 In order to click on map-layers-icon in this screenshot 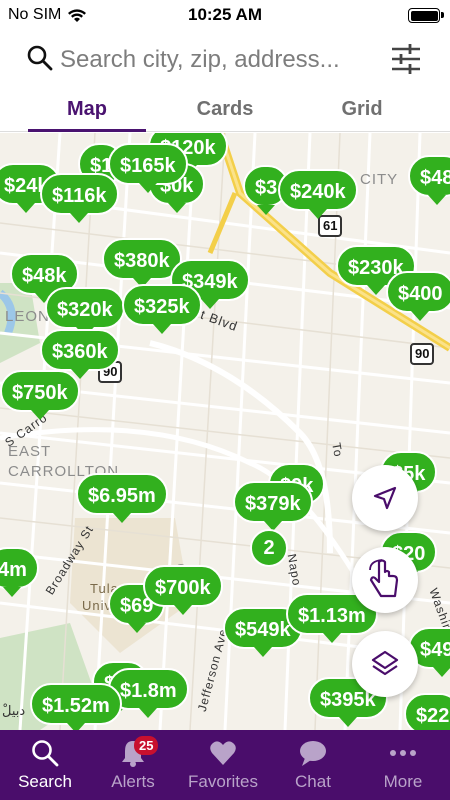, I will do `click(385, 663)`.